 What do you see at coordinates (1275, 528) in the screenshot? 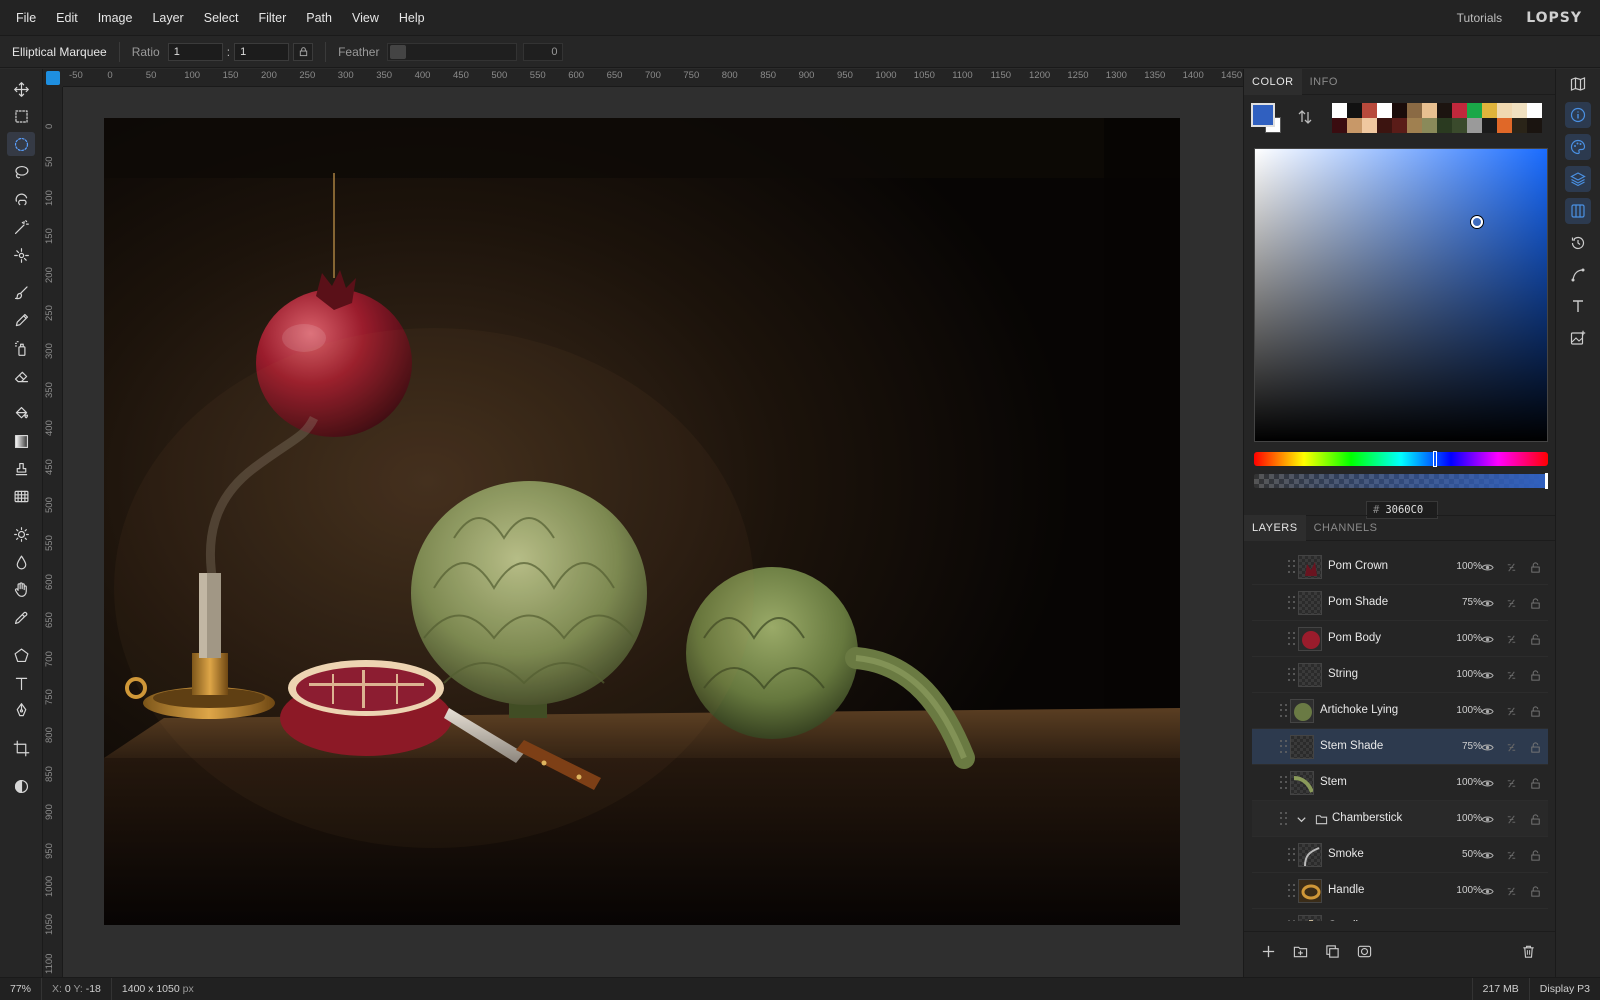
I see `tab-layers: LAYERS` at bounding box center [1275, 528].